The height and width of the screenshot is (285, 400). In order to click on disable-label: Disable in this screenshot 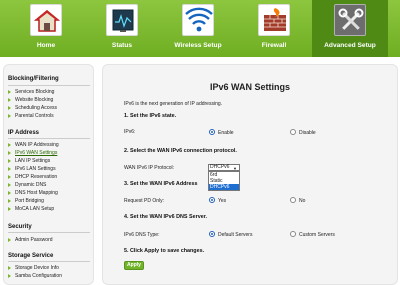, I will do `click(307, 133)`.